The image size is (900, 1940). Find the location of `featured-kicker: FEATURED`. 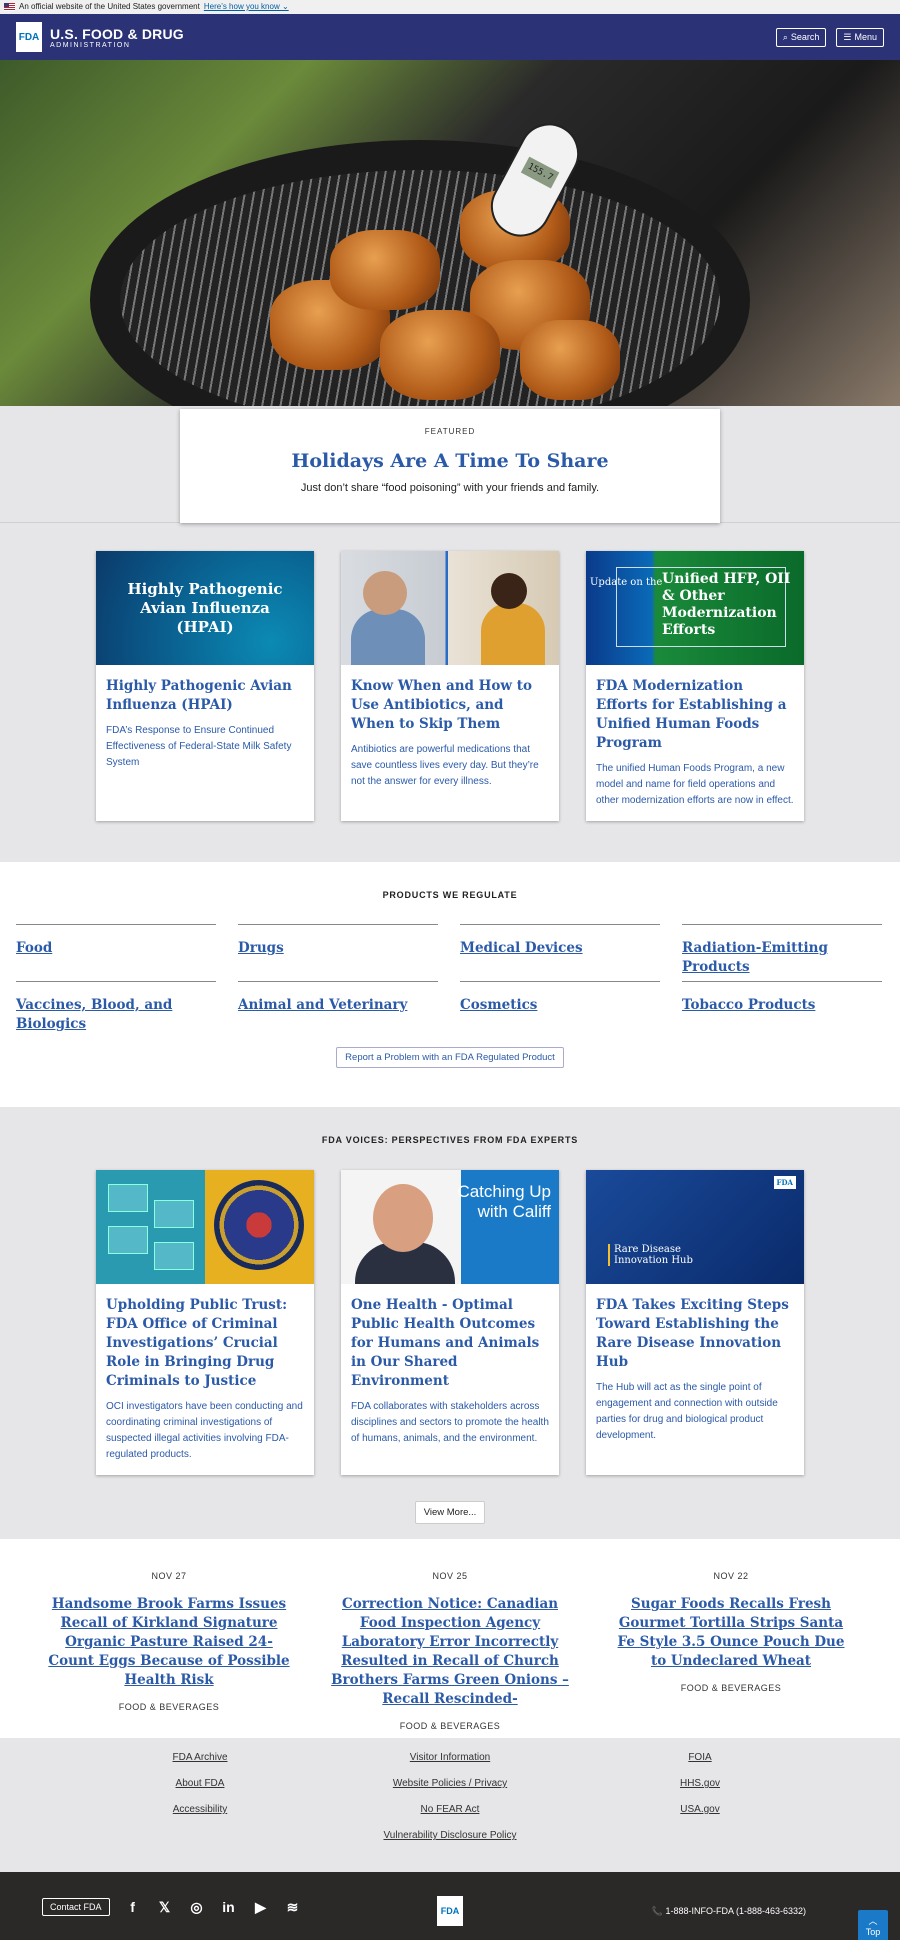

featured-kicker: FEATURED is located at coordinates (450, 431).